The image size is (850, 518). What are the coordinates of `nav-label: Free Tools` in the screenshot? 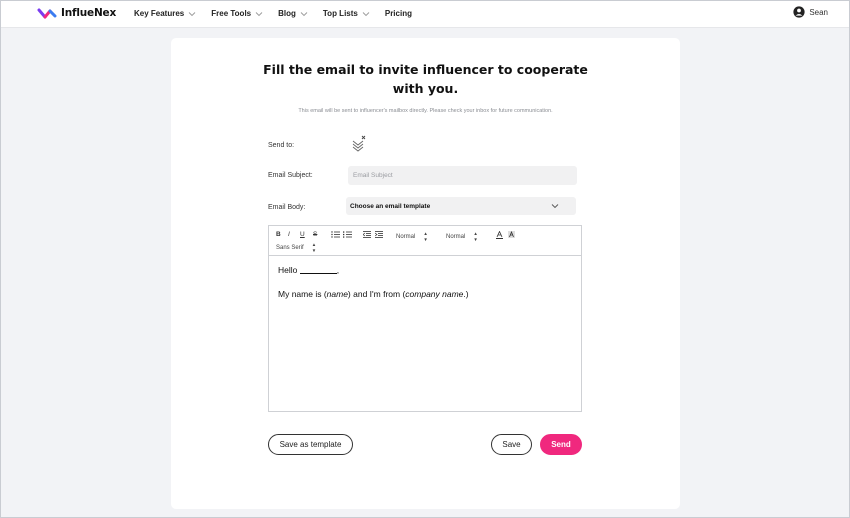 It's located at (231, 13).